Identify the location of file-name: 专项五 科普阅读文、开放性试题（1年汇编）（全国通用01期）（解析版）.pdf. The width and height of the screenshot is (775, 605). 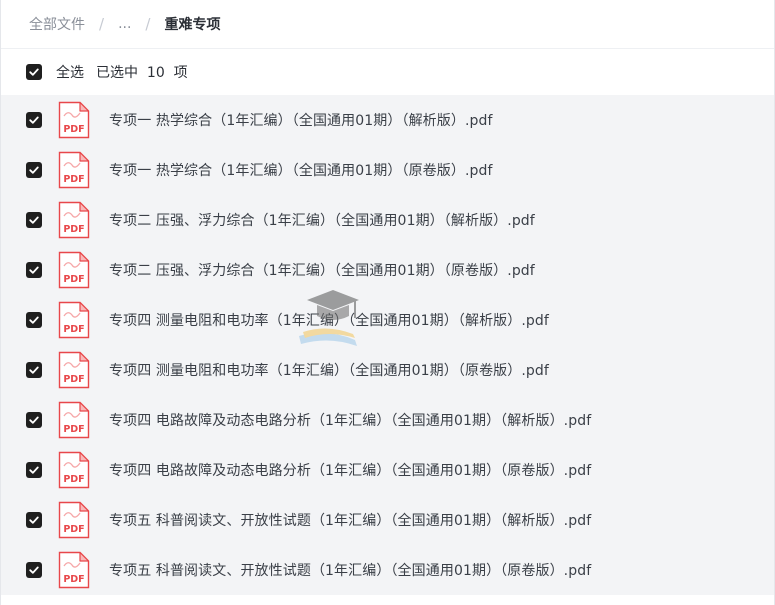
(350, 520).